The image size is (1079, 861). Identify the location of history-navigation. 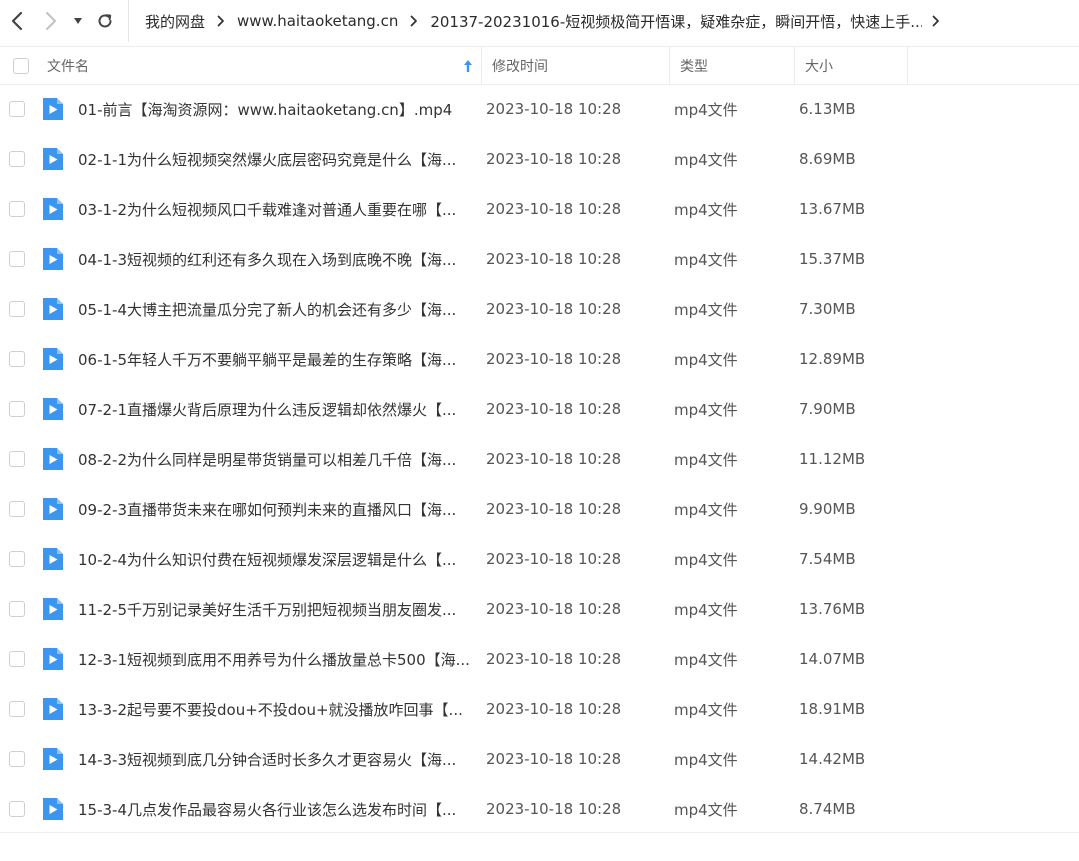
(64, 21).